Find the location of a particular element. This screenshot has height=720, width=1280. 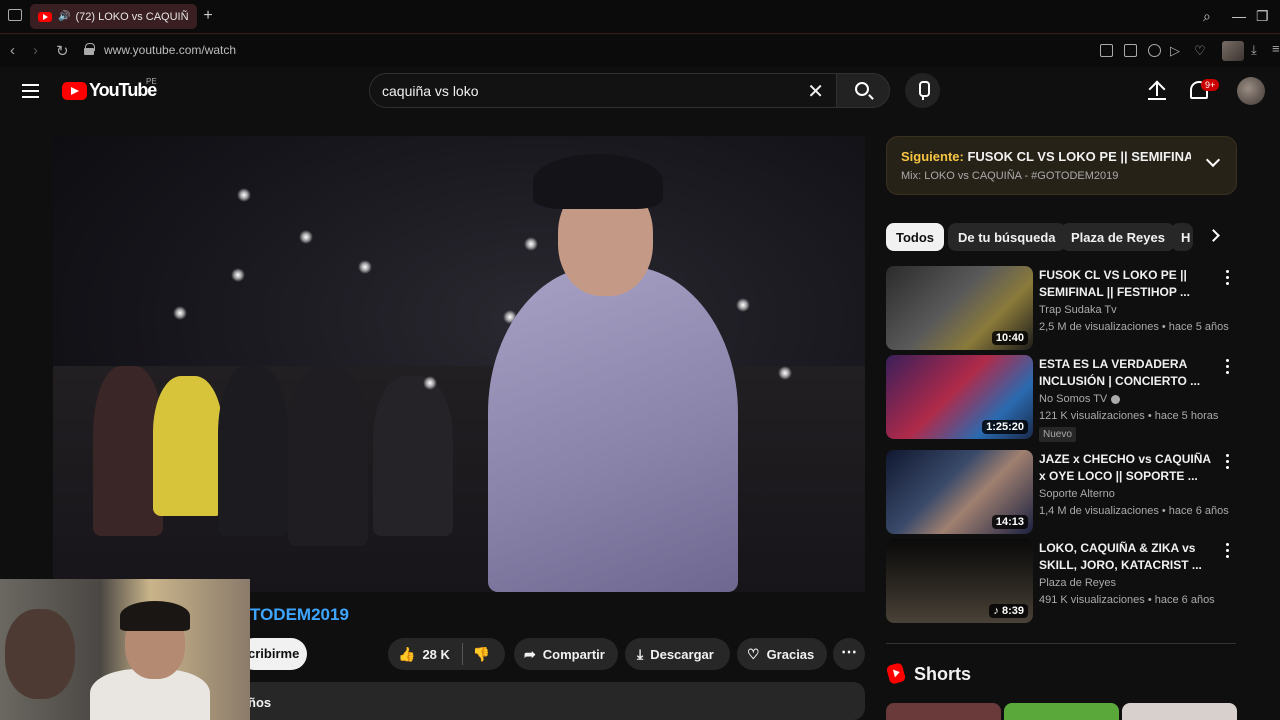

section-divider is located at coordinates (1061, 643).